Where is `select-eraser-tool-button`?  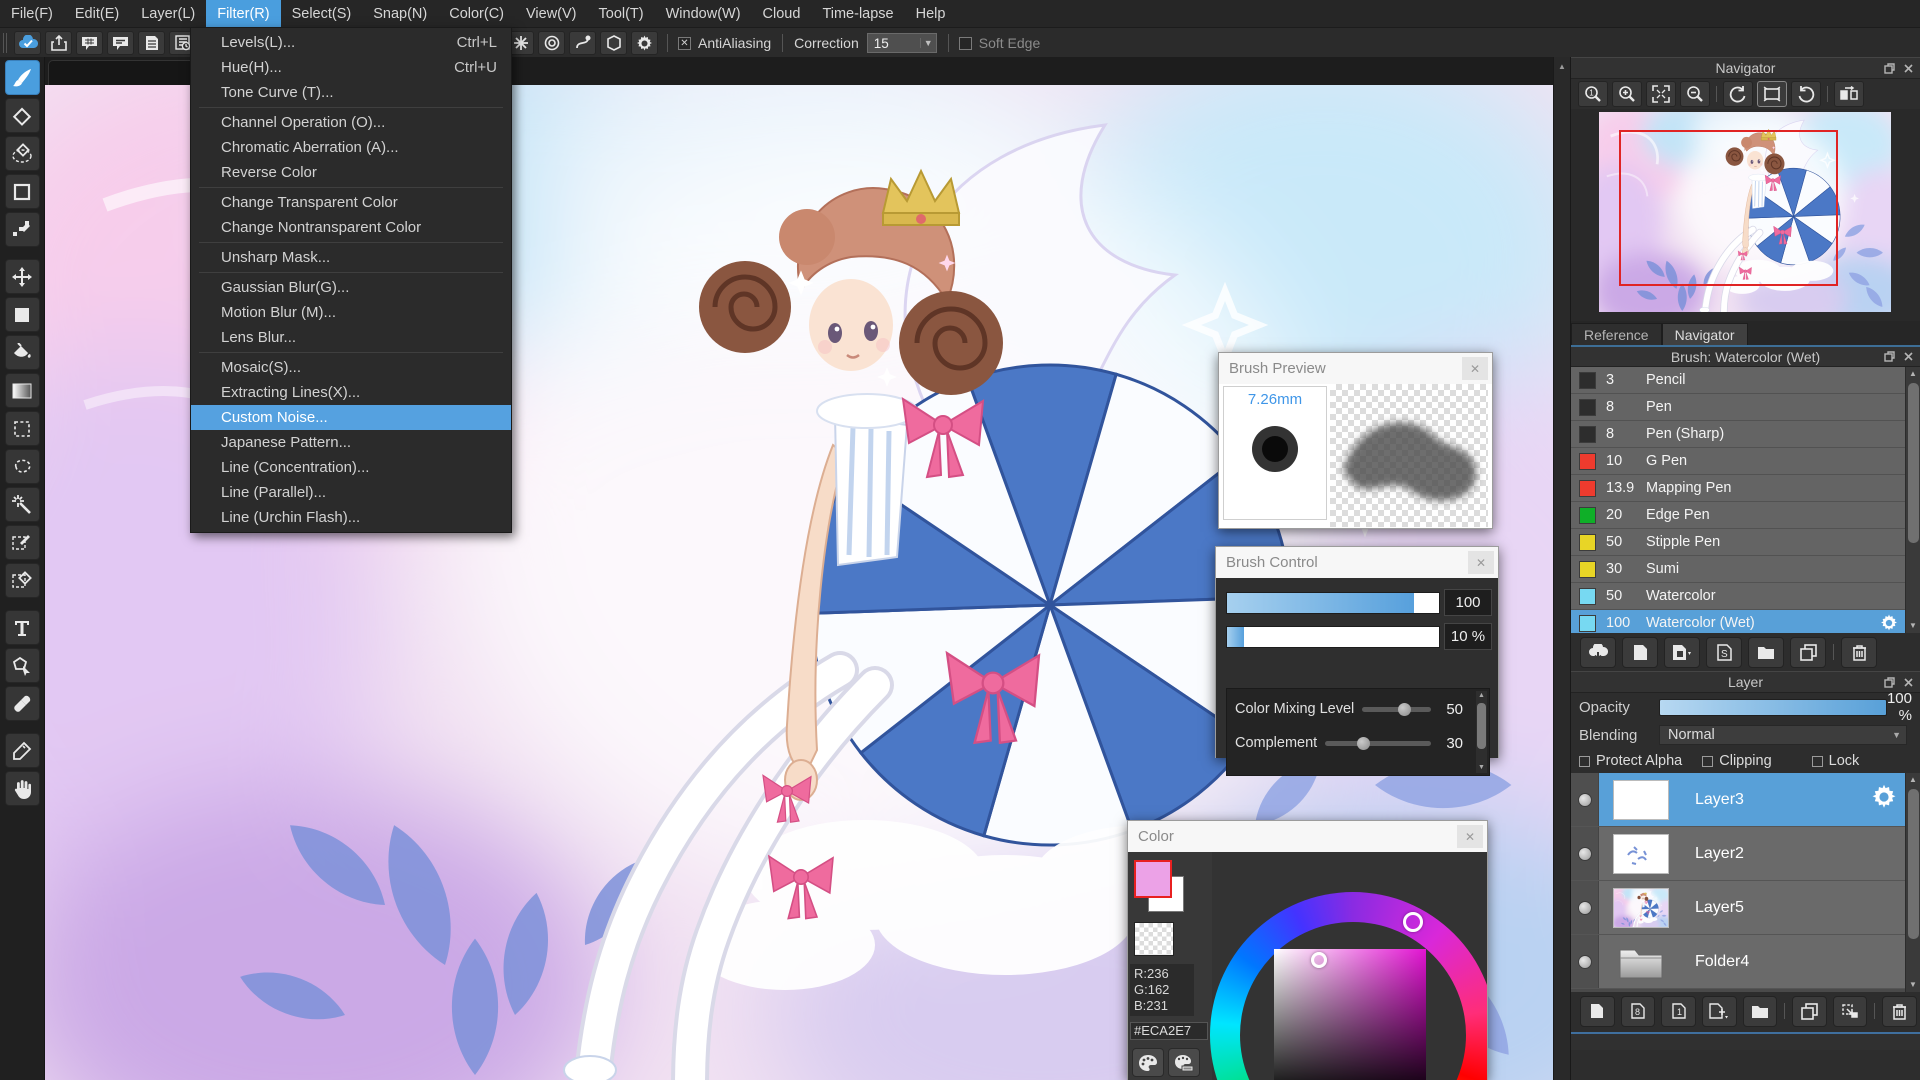 select-eraser-tool-button is located at coordinates (22, 580).